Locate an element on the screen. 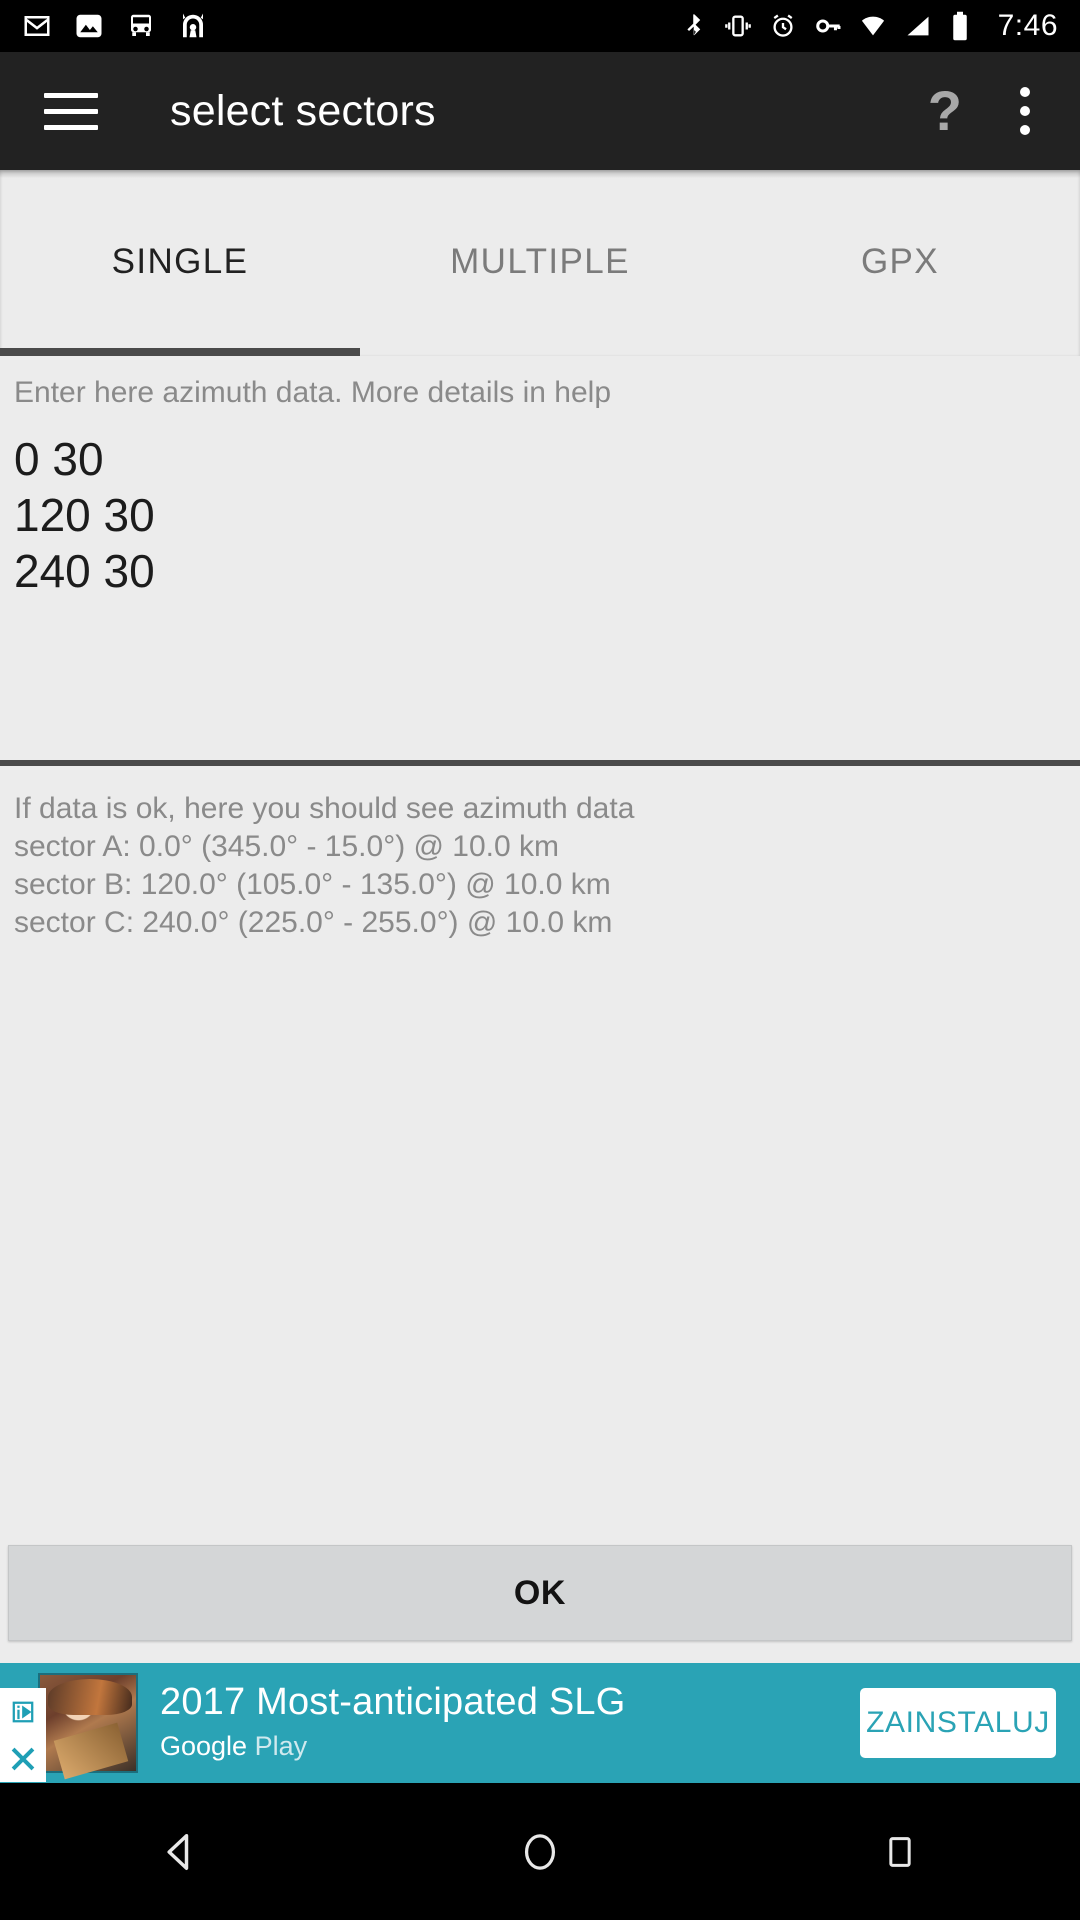 Image resolution: width=1080 pixels, height=1920 pixels. ad-source: Google Play is located at coordinates (393, 1746).